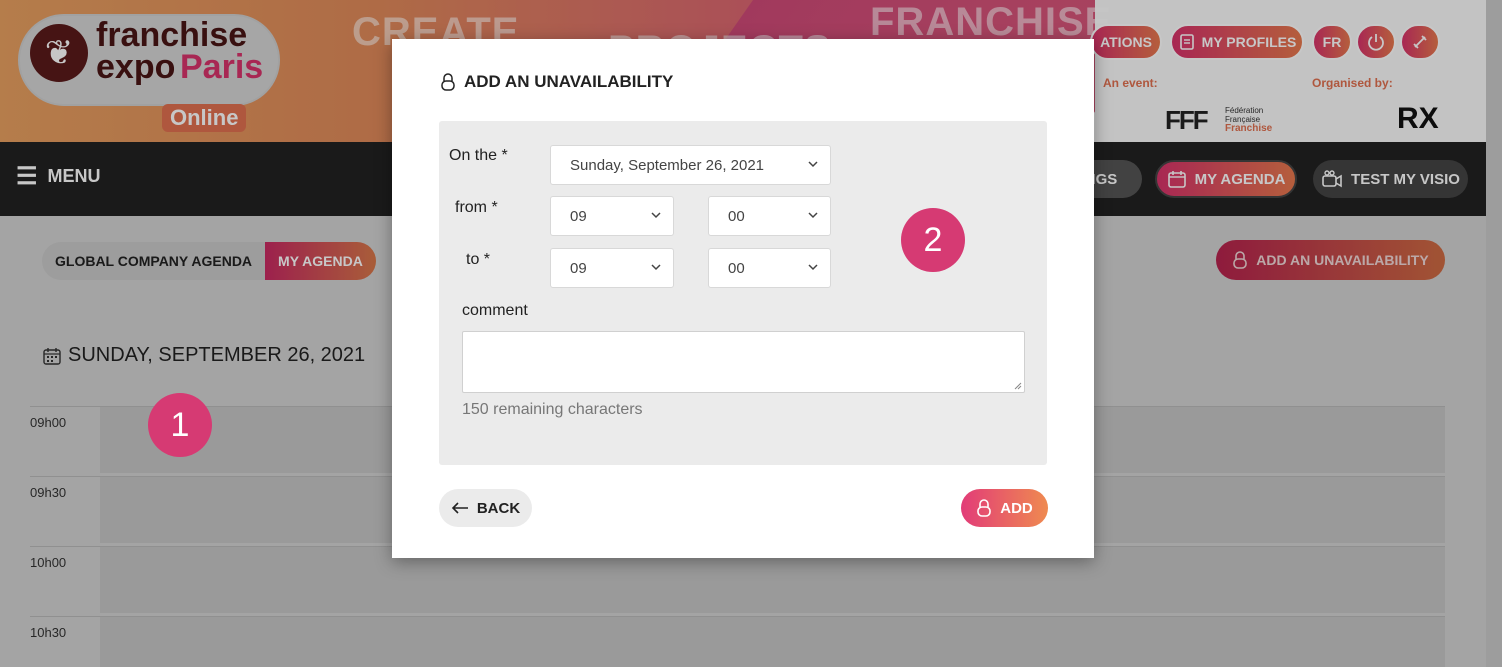 This screenshot has height=667, width=1502. What do you see at coordinates (578, 268) in the screenshot?
I see `to-hour-value: 09` at bounding box center [578, 268].